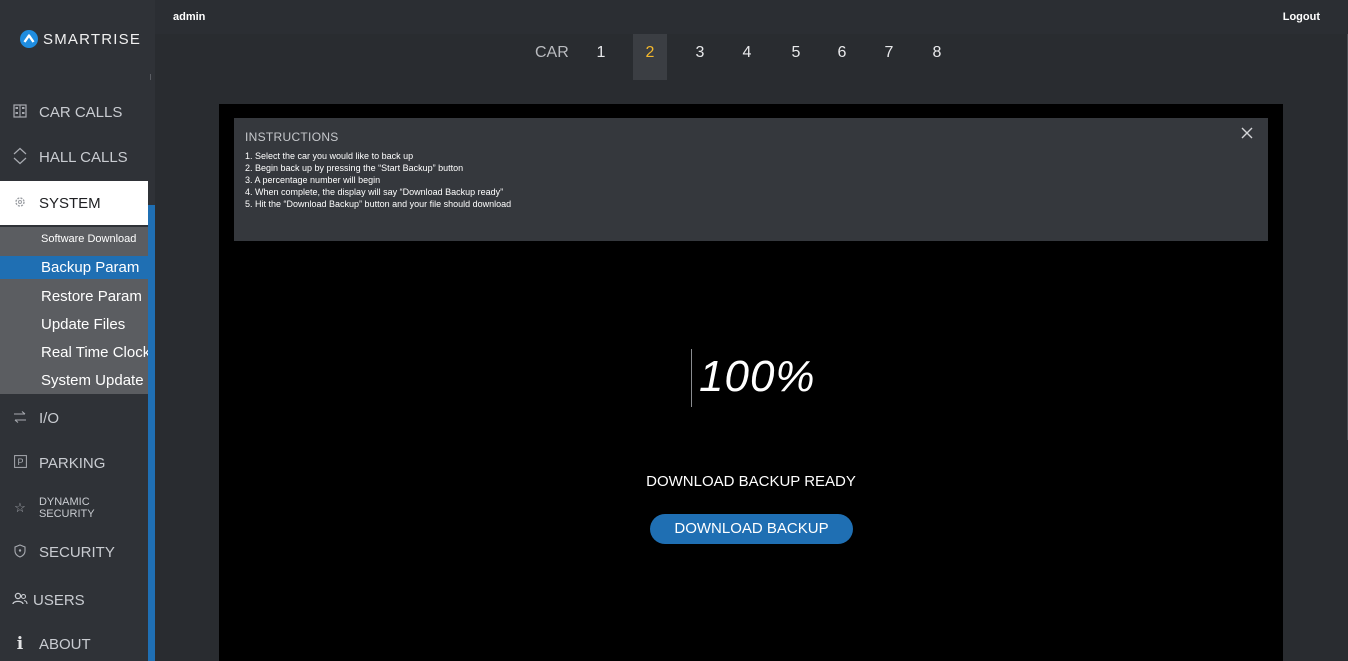 This screenshot has height=661, width=1348. Describe the element at coordinates (796, 57) in the screenshot. I see `car-tab-5: 5` at that location.